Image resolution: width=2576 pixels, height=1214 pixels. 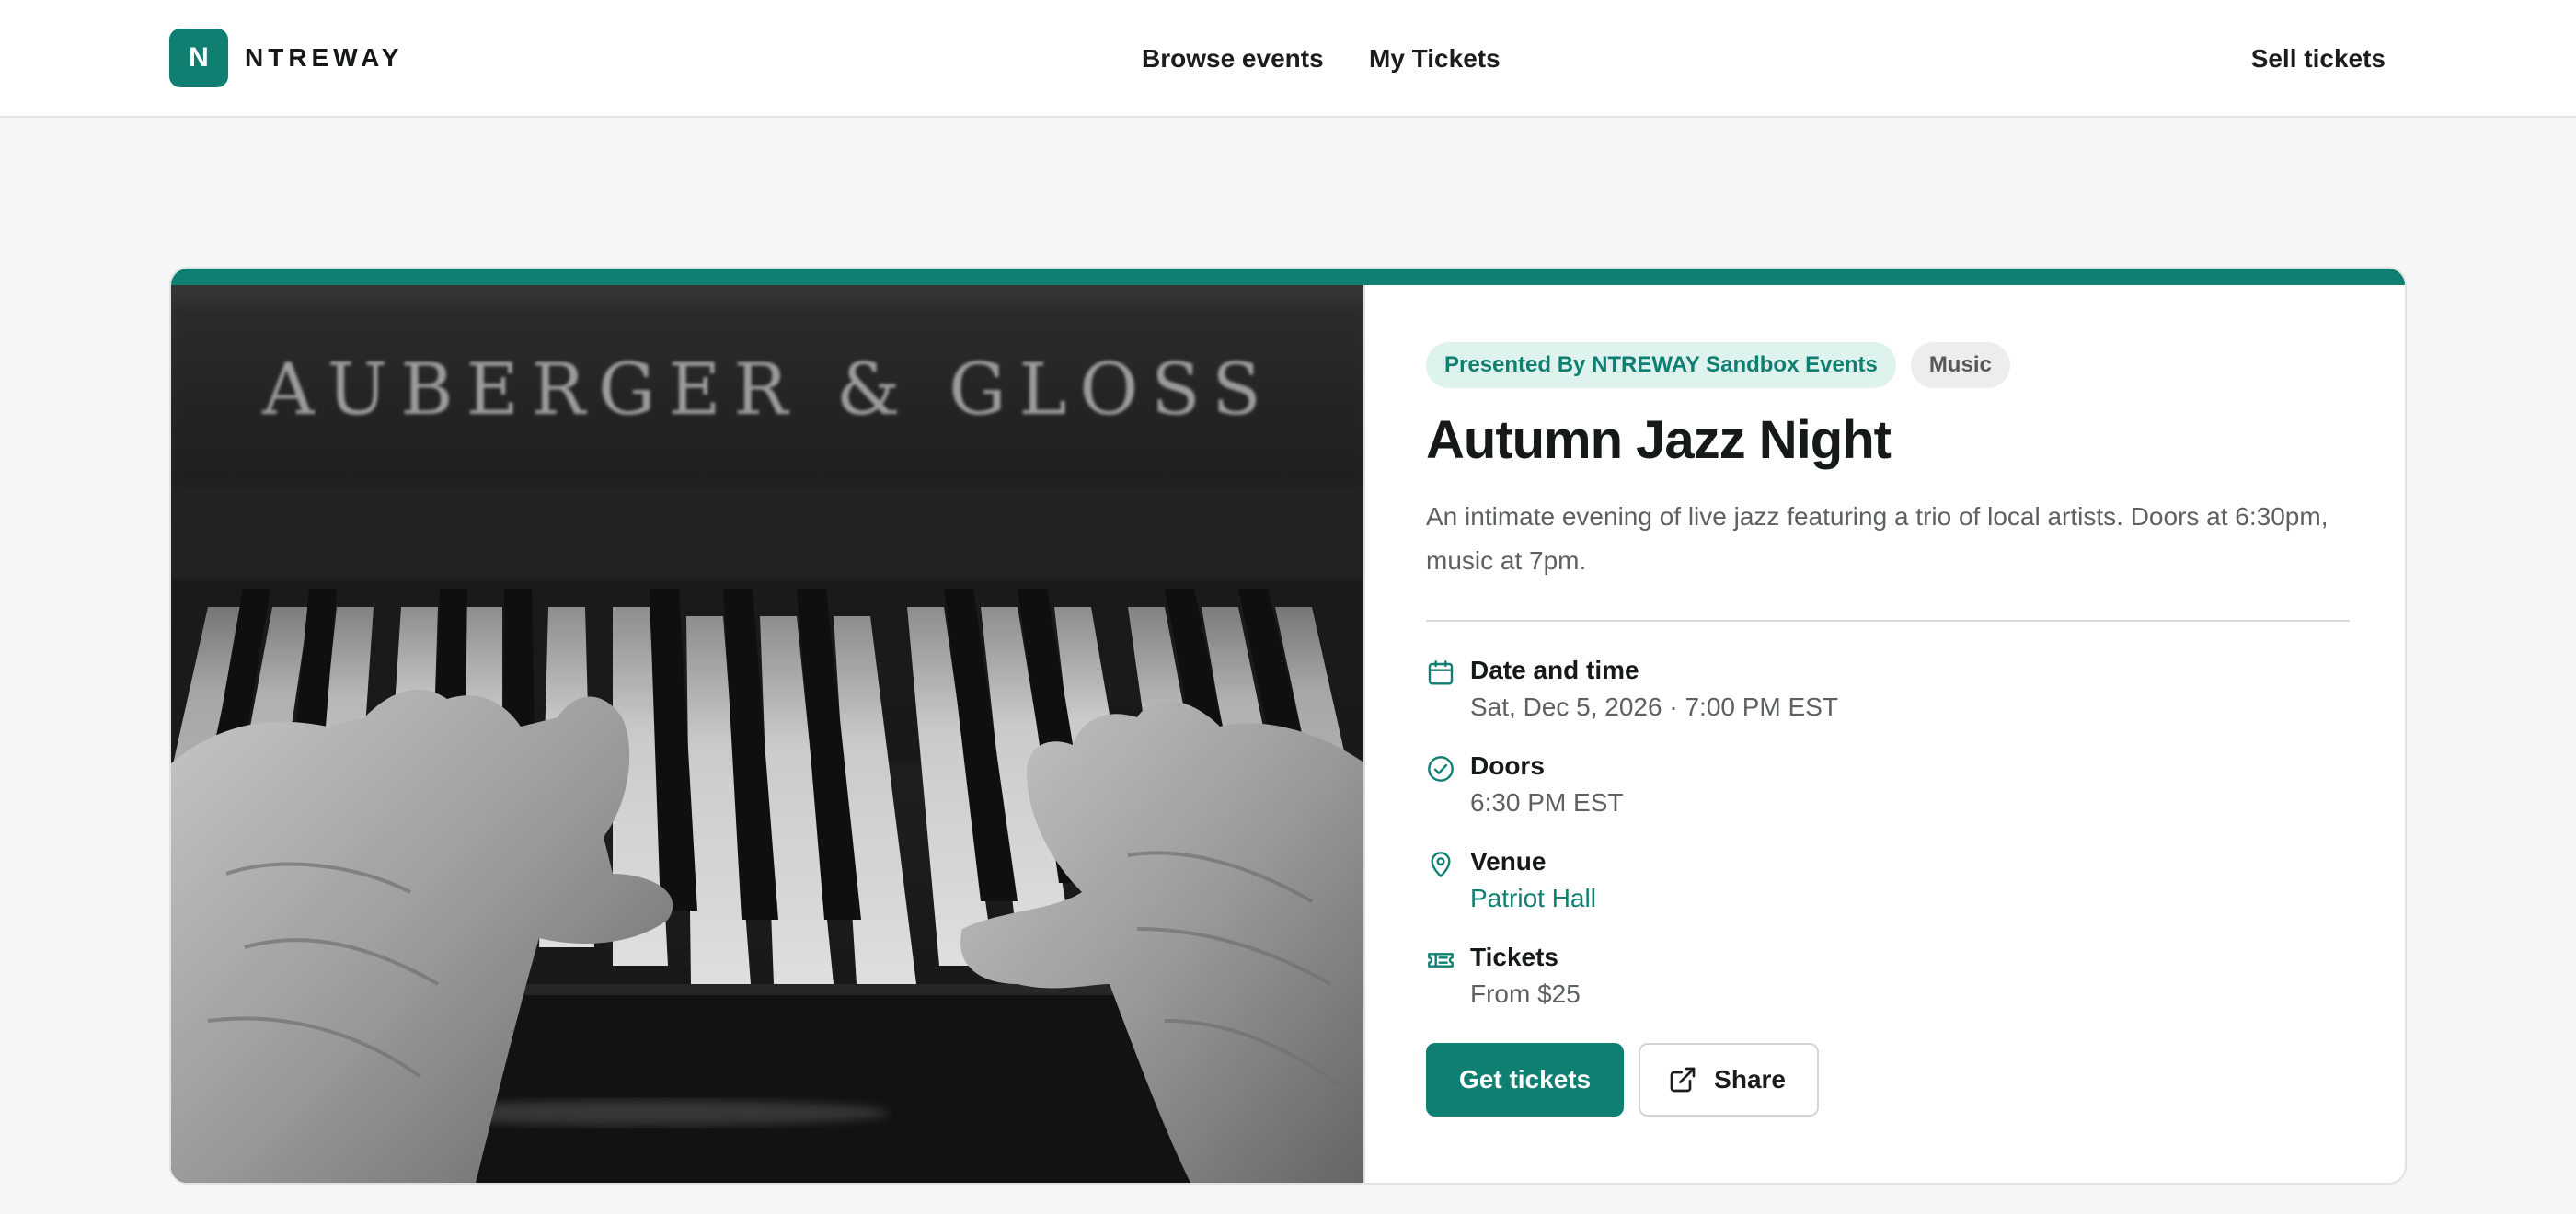 I want to click on map-pin-icon, so click(x=1440, y=865).